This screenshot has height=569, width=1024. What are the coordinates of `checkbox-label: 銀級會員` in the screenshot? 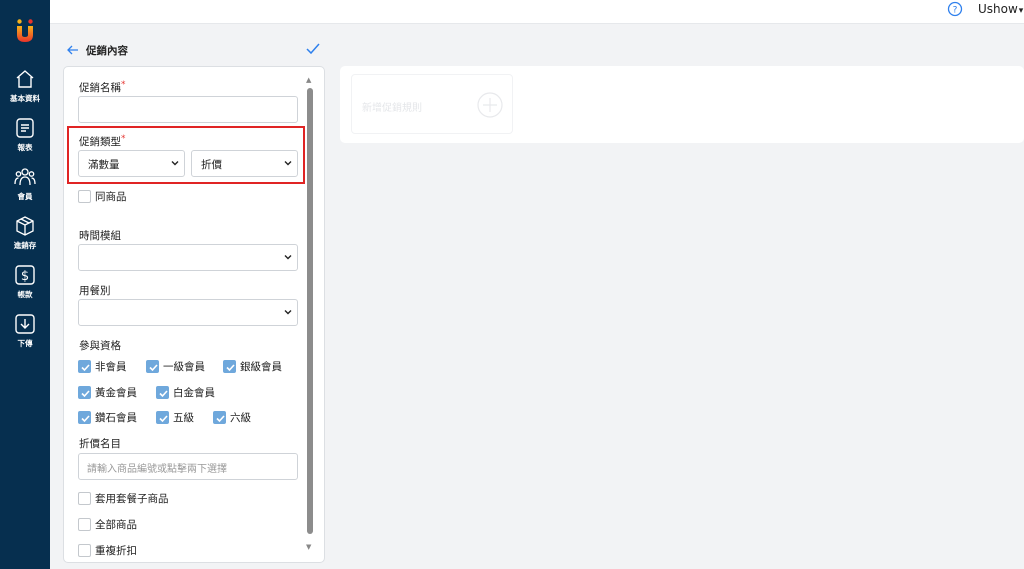 It's located at (261, 367).